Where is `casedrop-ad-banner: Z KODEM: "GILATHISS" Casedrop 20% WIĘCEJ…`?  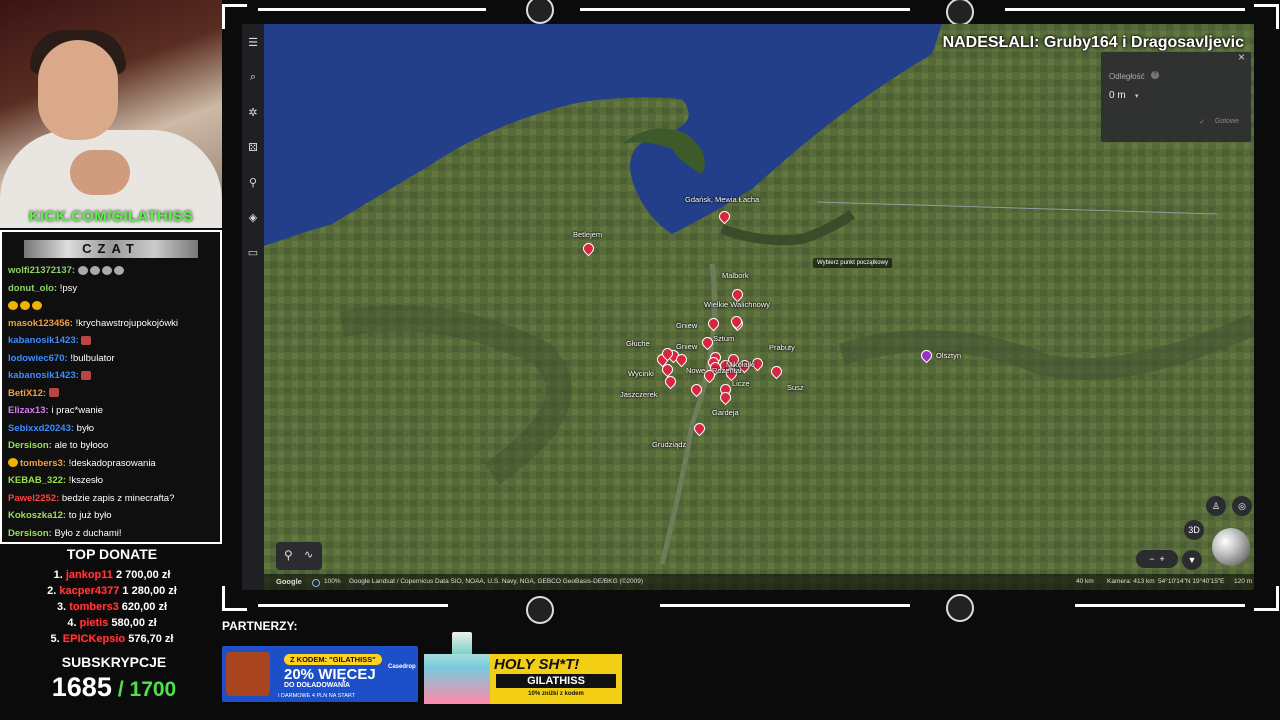 casedrop-ad-banner: Z KODEM: "GILATHISS" Casedrop 20% WIĘCEJ… is located at coordinates (320, 674).